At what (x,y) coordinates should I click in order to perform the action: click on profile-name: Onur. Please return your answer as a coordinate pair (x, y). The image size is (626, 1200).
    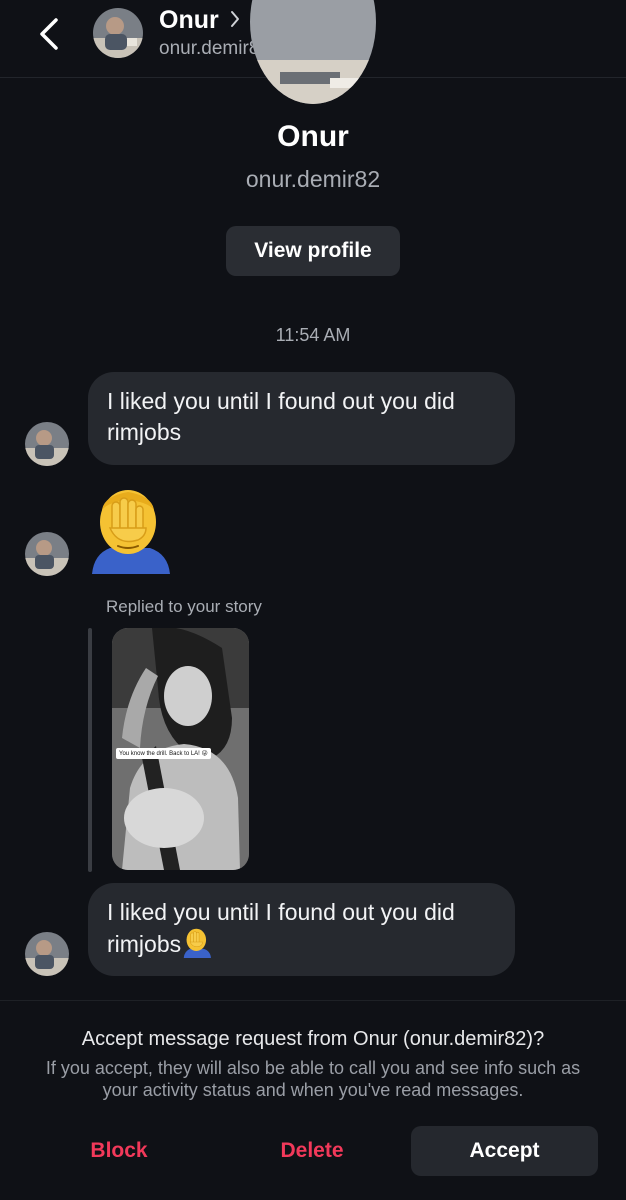
    Looking at the image, I should click on (313, 136).